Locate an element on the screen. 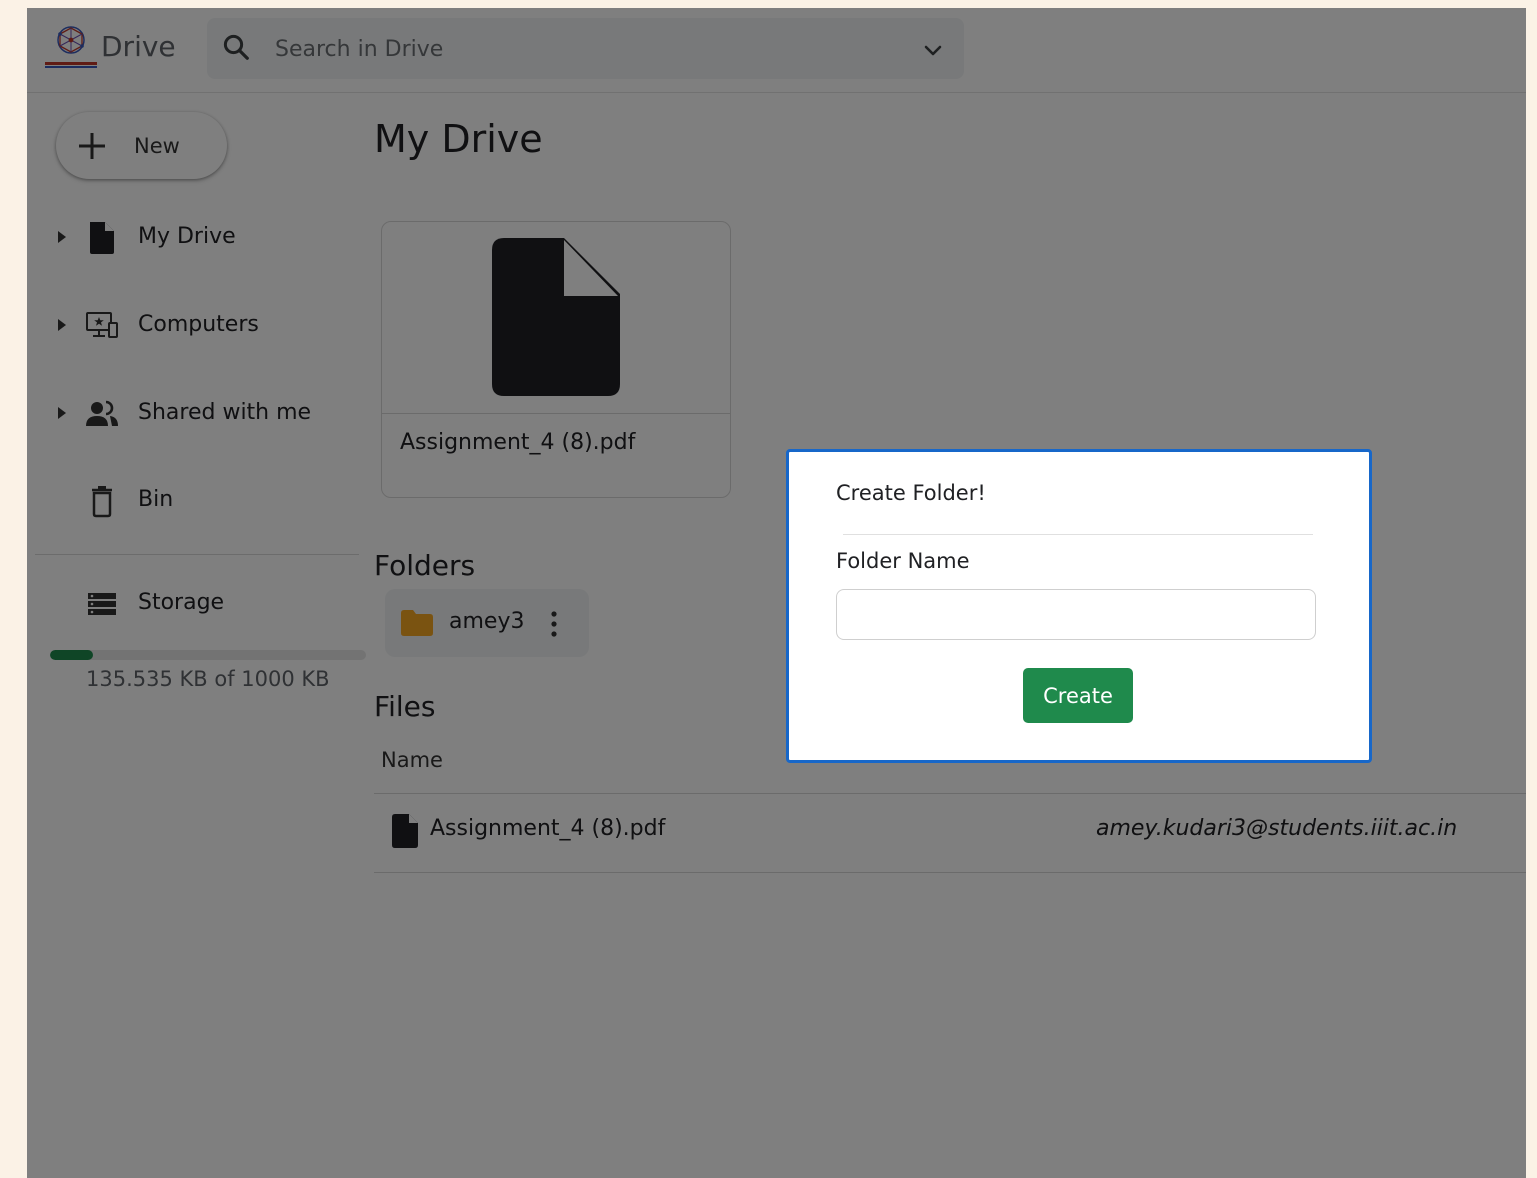  folder-name-input is located at coordinates (1076, 614).